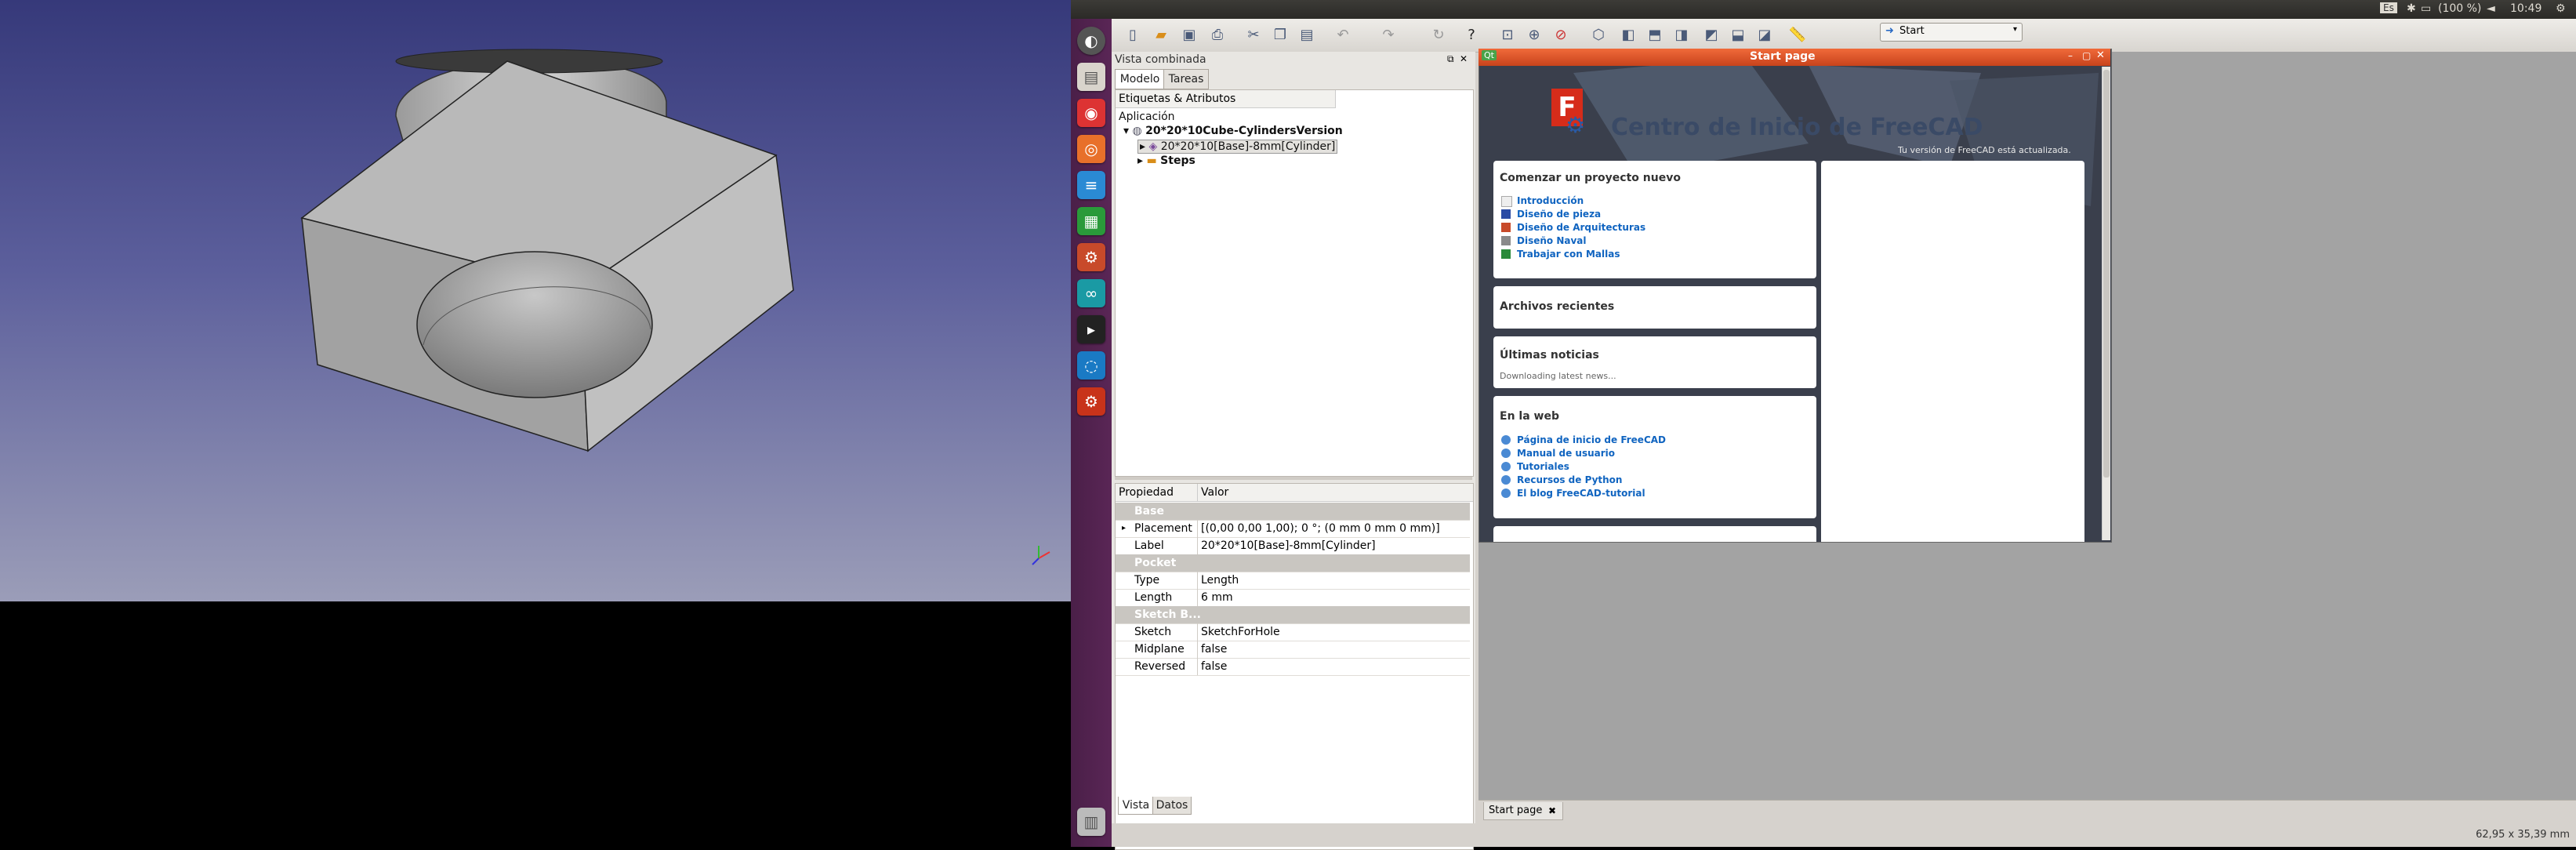 Image resolution: width=2576 pixels, height=850 pixels. What do you see at coordinates (1218, 581) in the screenshot?
I see `property-value: Length` at bounding box center [1218, 581].